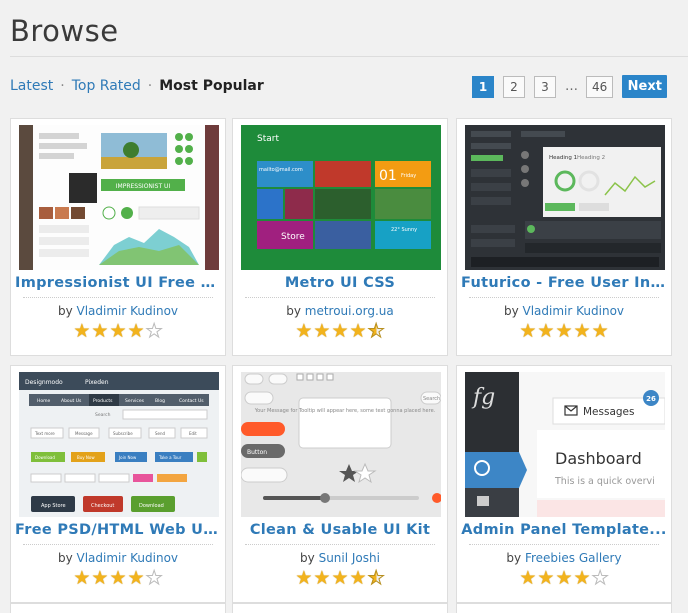 This screenshot has width=688, height=613. What do you see at coordinates (609, 412) in the screenshot?
I see `admin-messages: Messages` at bounding box center [609, 412].